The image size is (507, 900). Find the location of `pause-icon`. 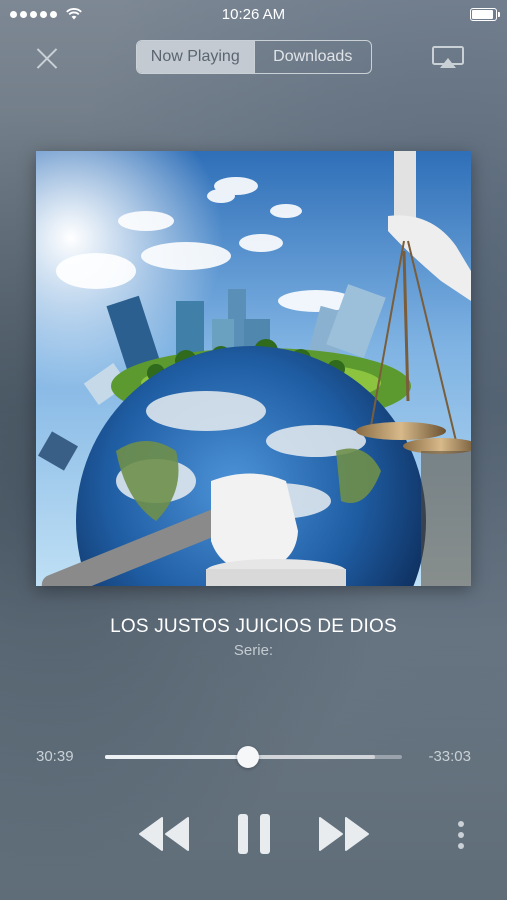

pause-icon is located at coordinates (254, 834).